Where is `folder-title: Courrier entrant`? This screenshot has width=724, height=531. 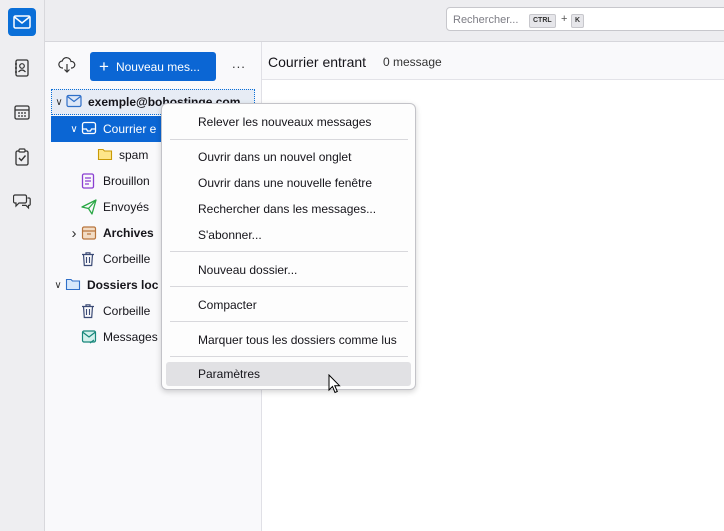
folder-title: Courrier entrant is located at coordinates (317, 62).